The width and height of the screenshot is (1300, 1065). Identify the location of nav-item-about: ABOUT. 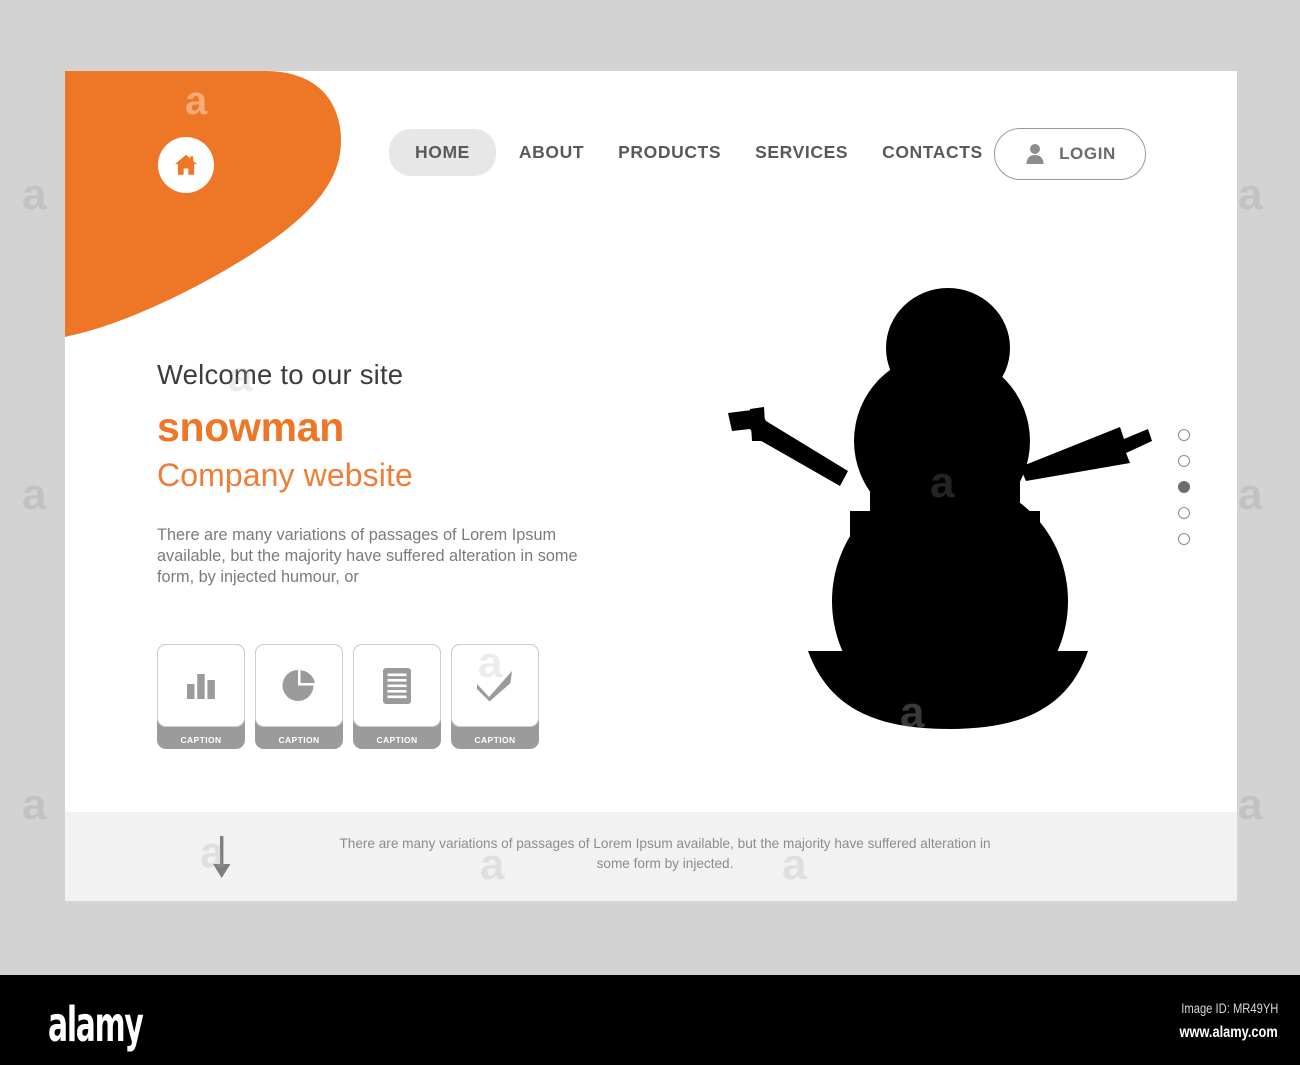
(551, 152).